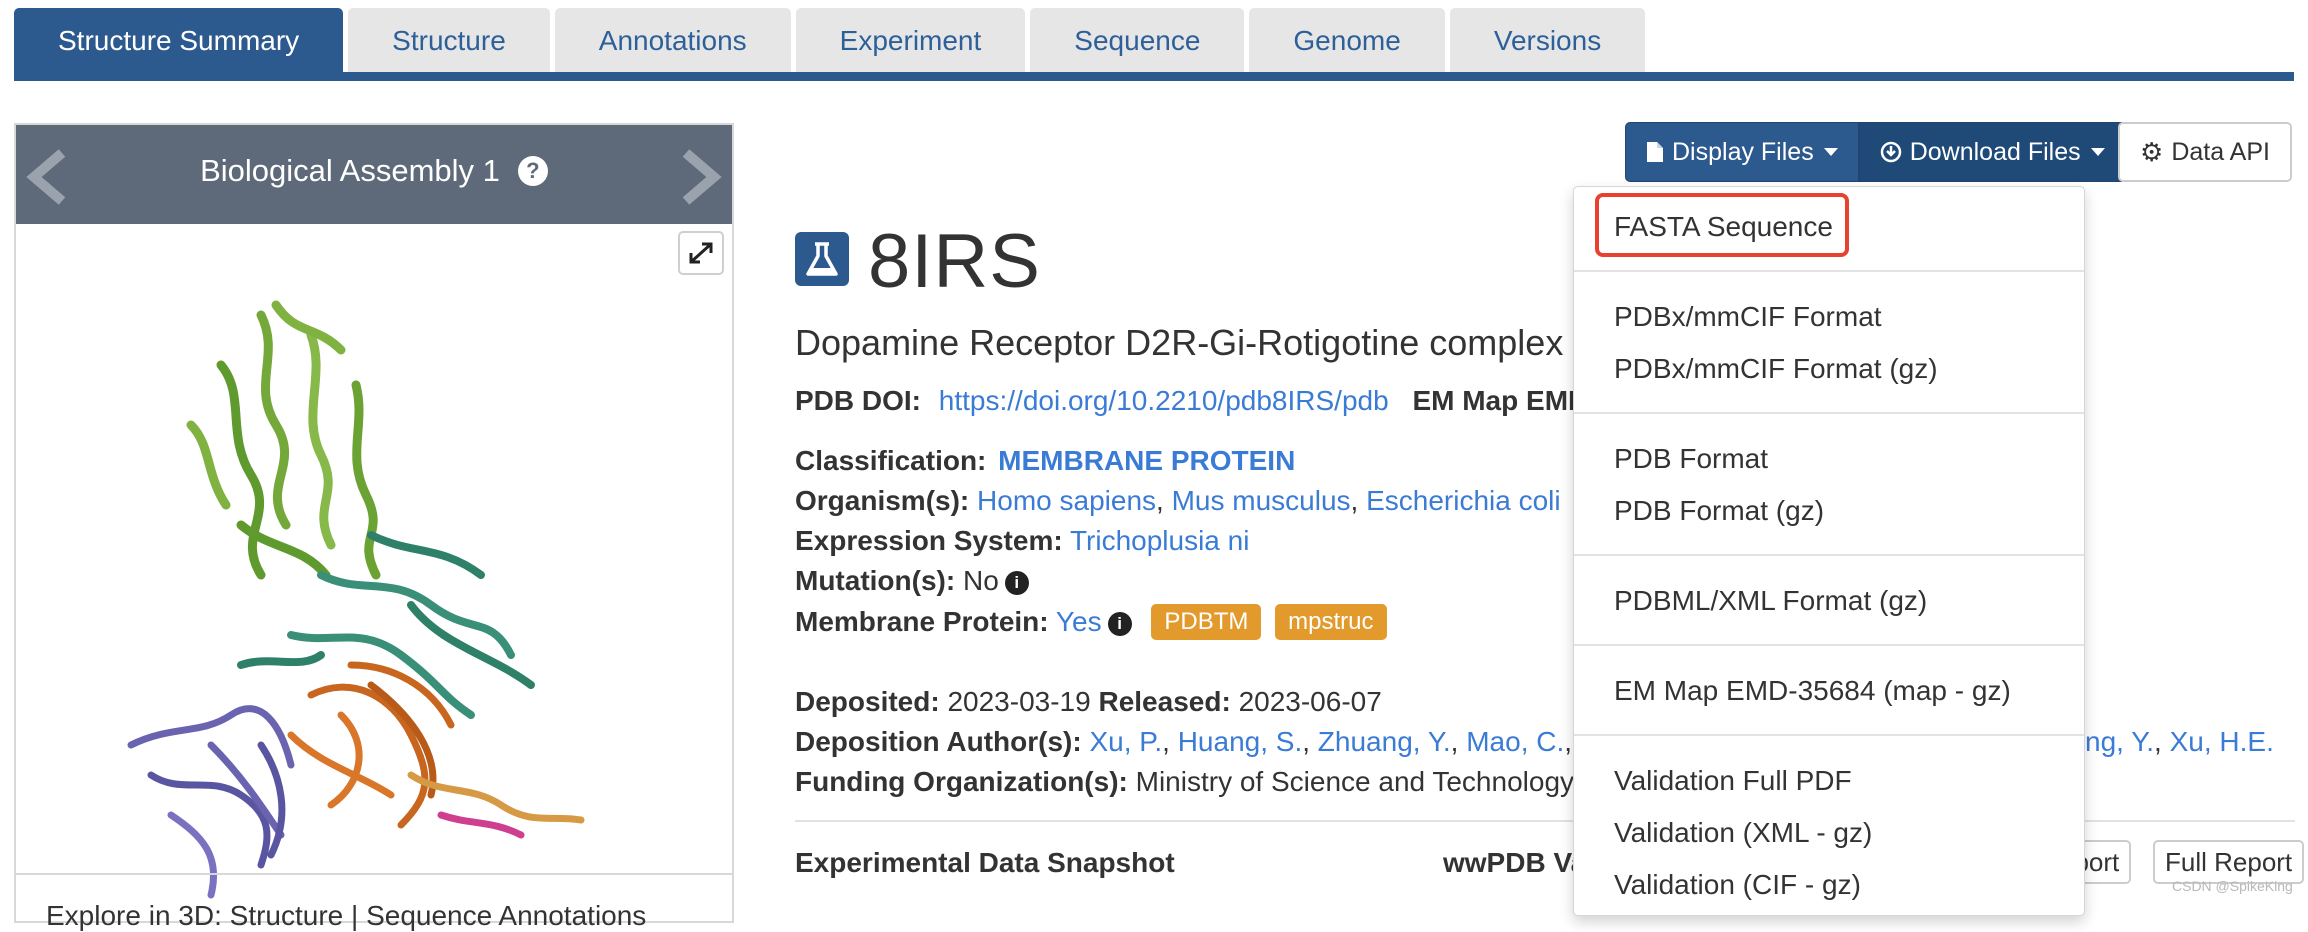 Image resolution: width=2308 pixels, height=932 pixels. What do you see at coordinates (1890, 152) in the screenshot?
I see `download-icon` at bounding box center [1890, 152].